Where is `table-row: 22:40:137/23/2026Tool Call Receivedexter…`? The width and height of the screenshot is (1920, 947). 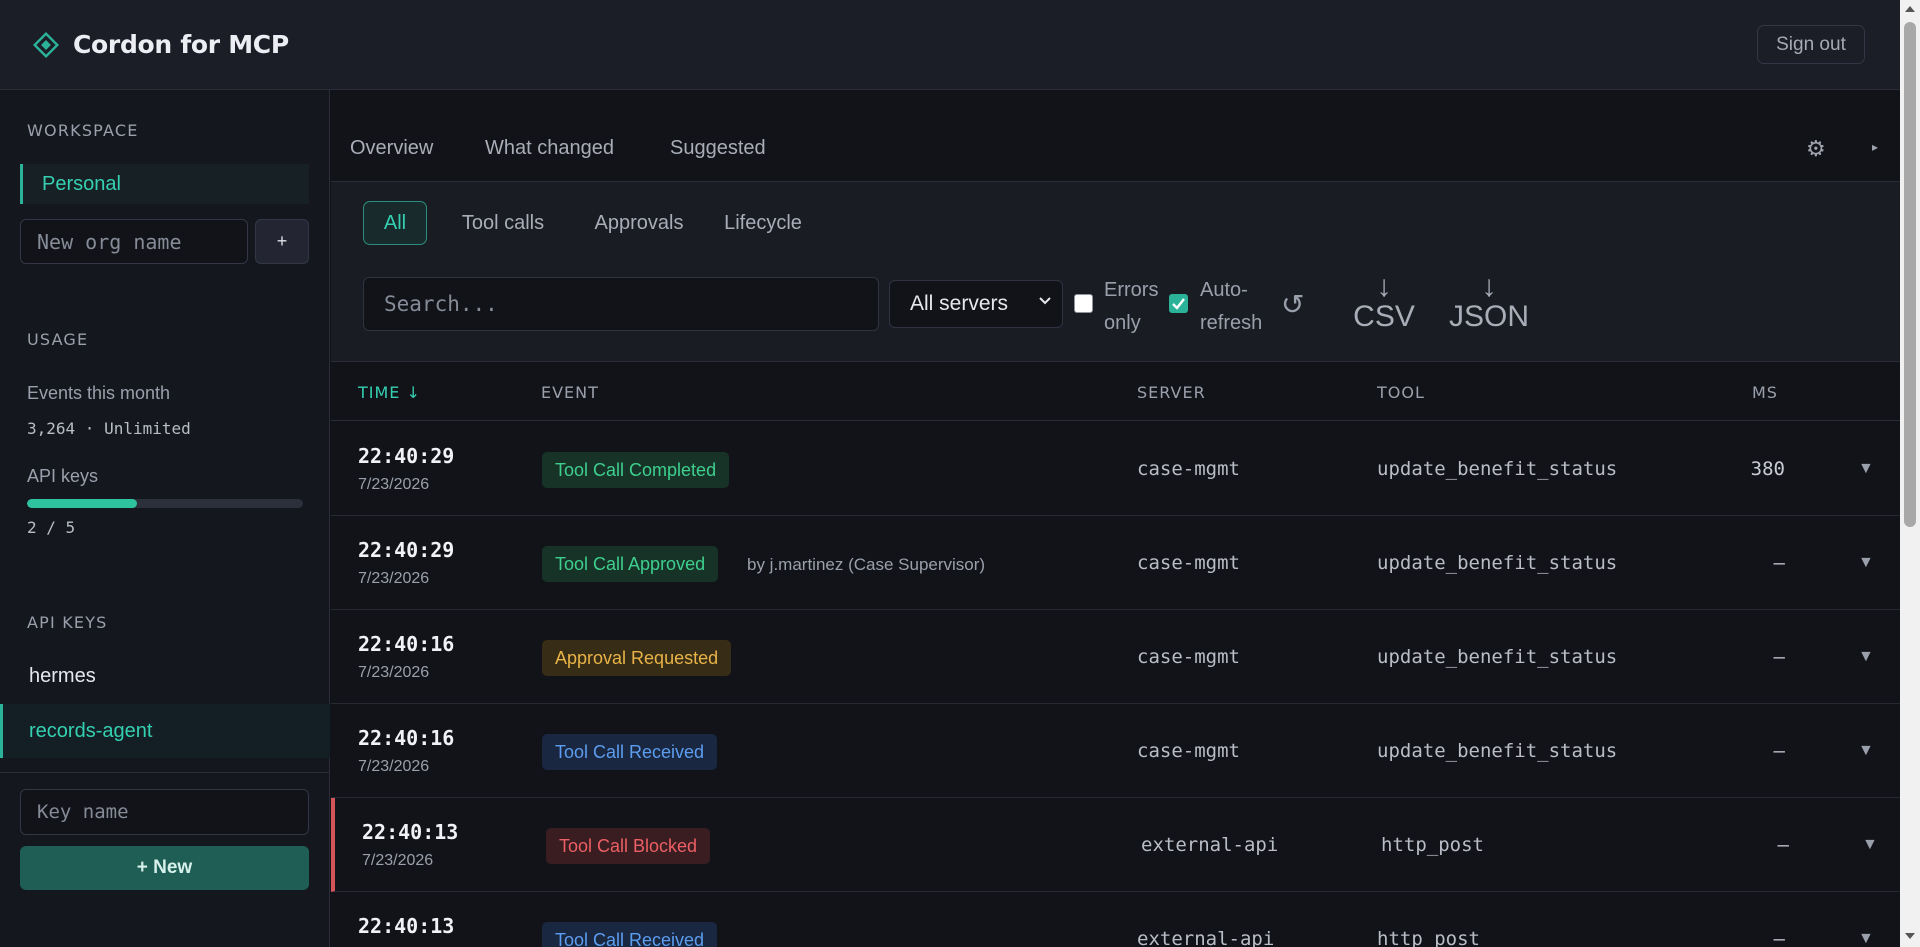
table-row: 22:40:137/23/2026Tool Call Receivedexter… is located at coordinates (1115, 919).